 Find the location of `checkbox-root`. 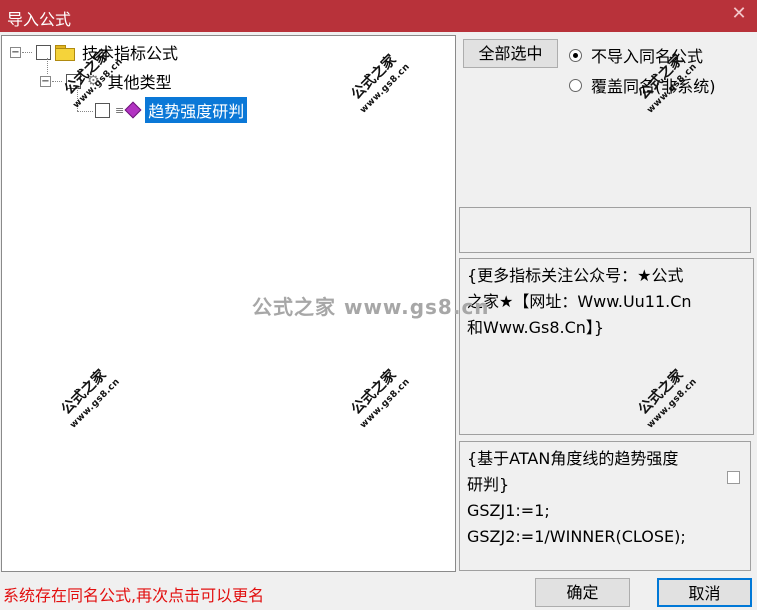

checkbox-root is located at coordinates (43, 52).